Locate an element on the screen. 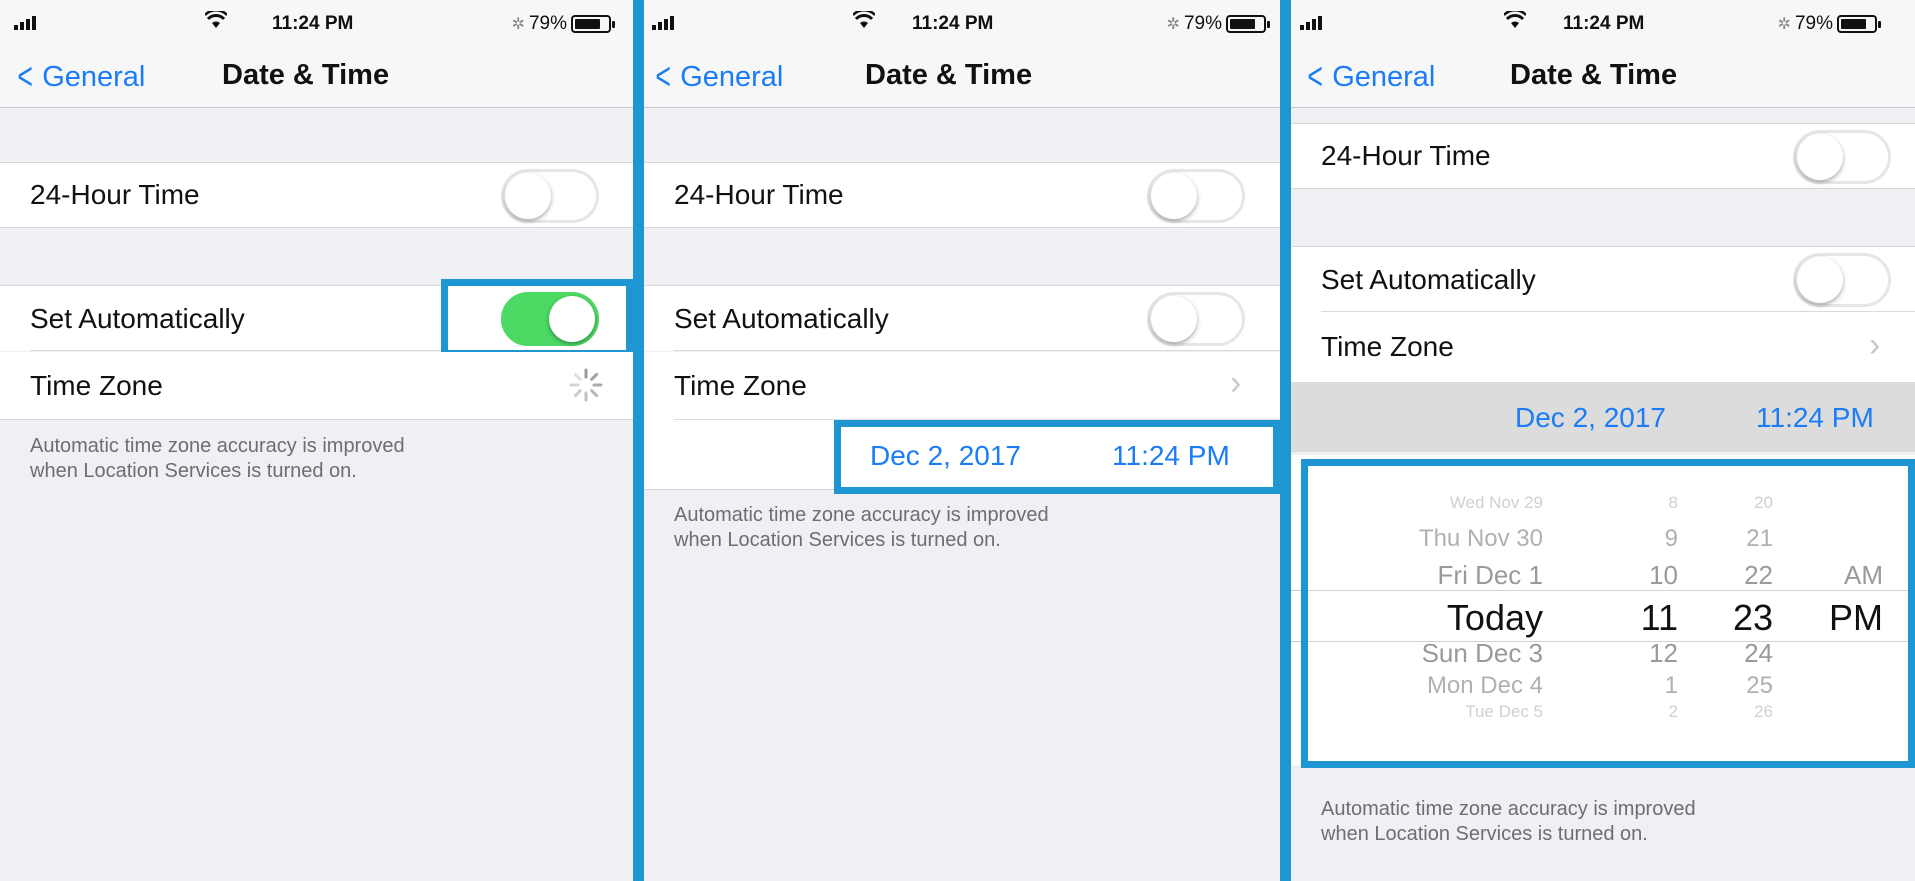 The height and width of the screenshot is (881, 1915). date-time-cell: Dec 2, 2017 11:24 PM is located at coordinates (1603, 417).